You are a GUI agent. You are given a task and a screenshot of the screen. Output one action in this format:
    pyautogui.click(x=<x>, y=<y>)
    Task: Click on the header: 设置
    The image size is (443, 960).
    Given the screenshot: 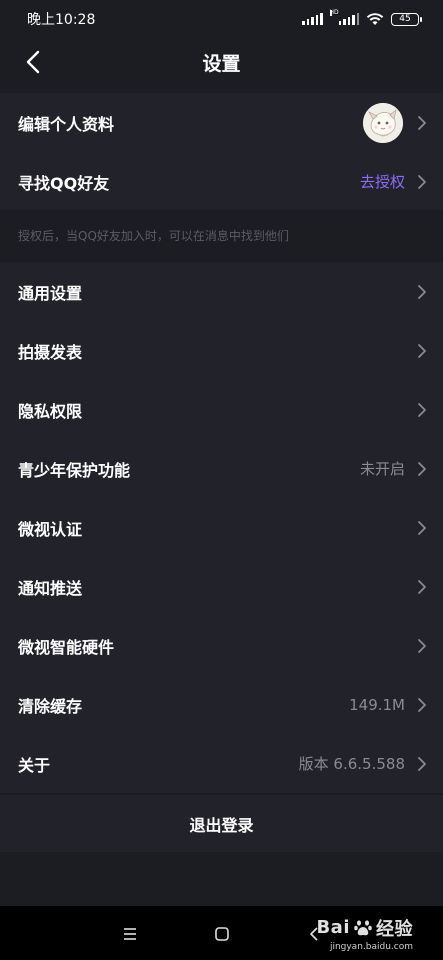 What is the action you would take?
    pyautogui.click(x=221, y=62)
    